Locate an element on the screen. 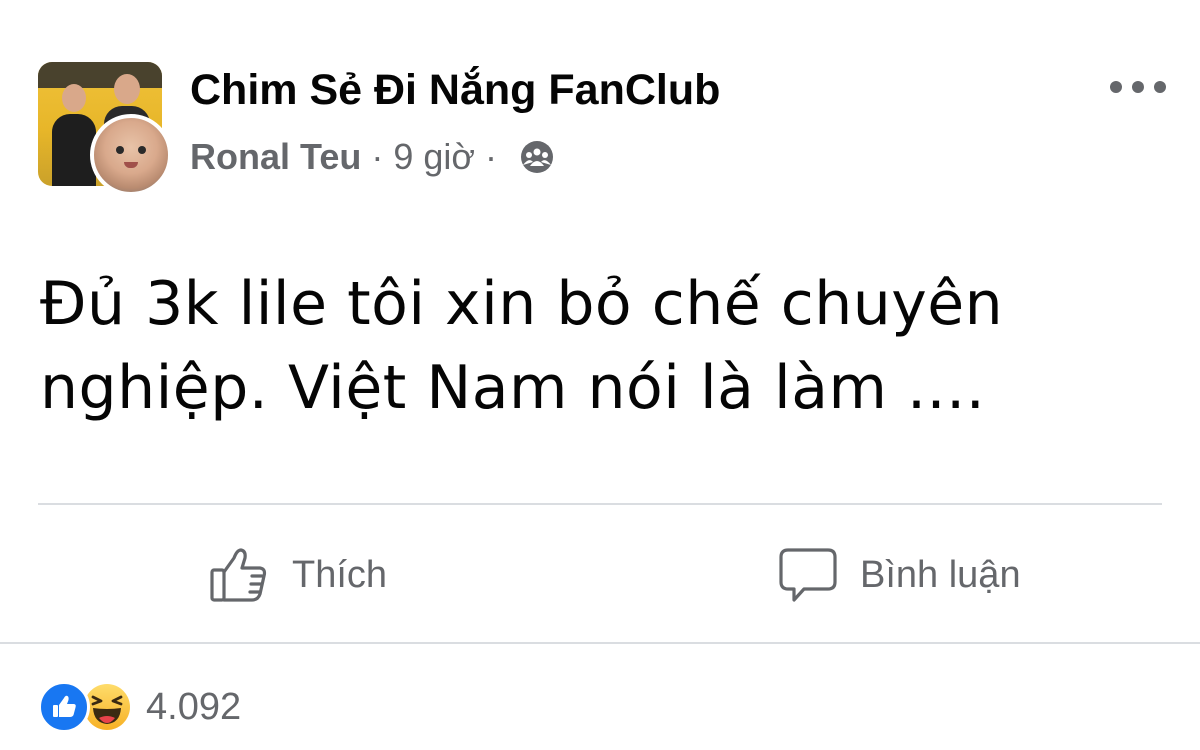  post-time: 9 giờ is located at coordinates (434, 157).